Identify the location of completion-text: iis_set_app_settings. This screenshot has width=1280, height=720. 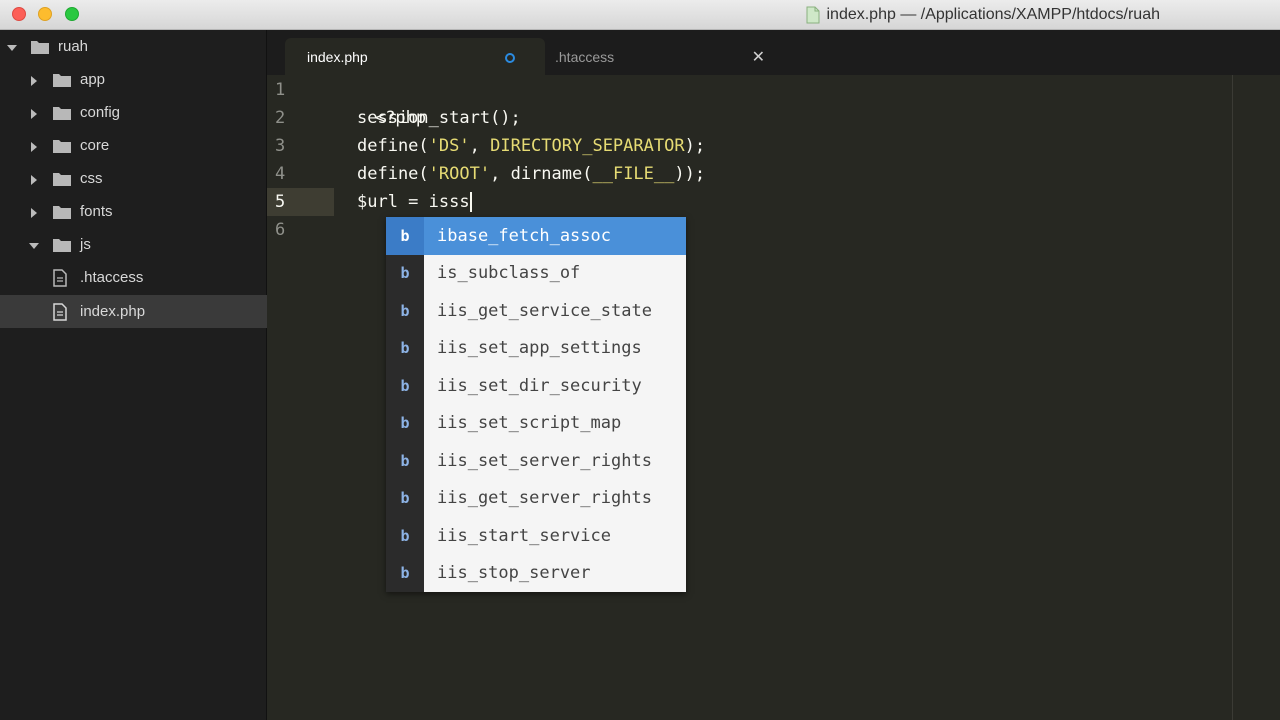
(539, 348).